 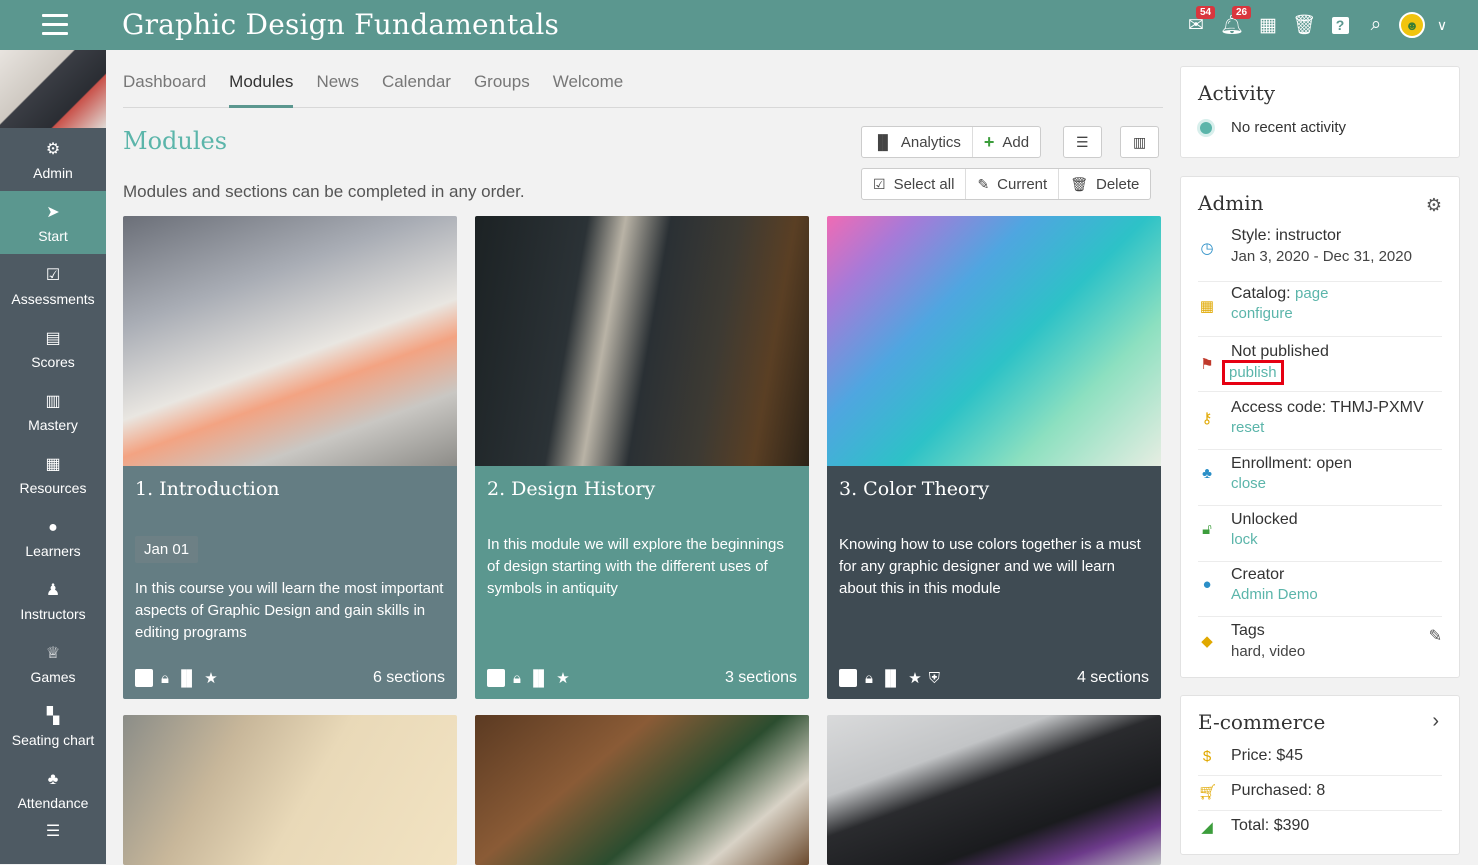 I want to click on sidebar-item-label: Learners, so click(x=53, y=550).